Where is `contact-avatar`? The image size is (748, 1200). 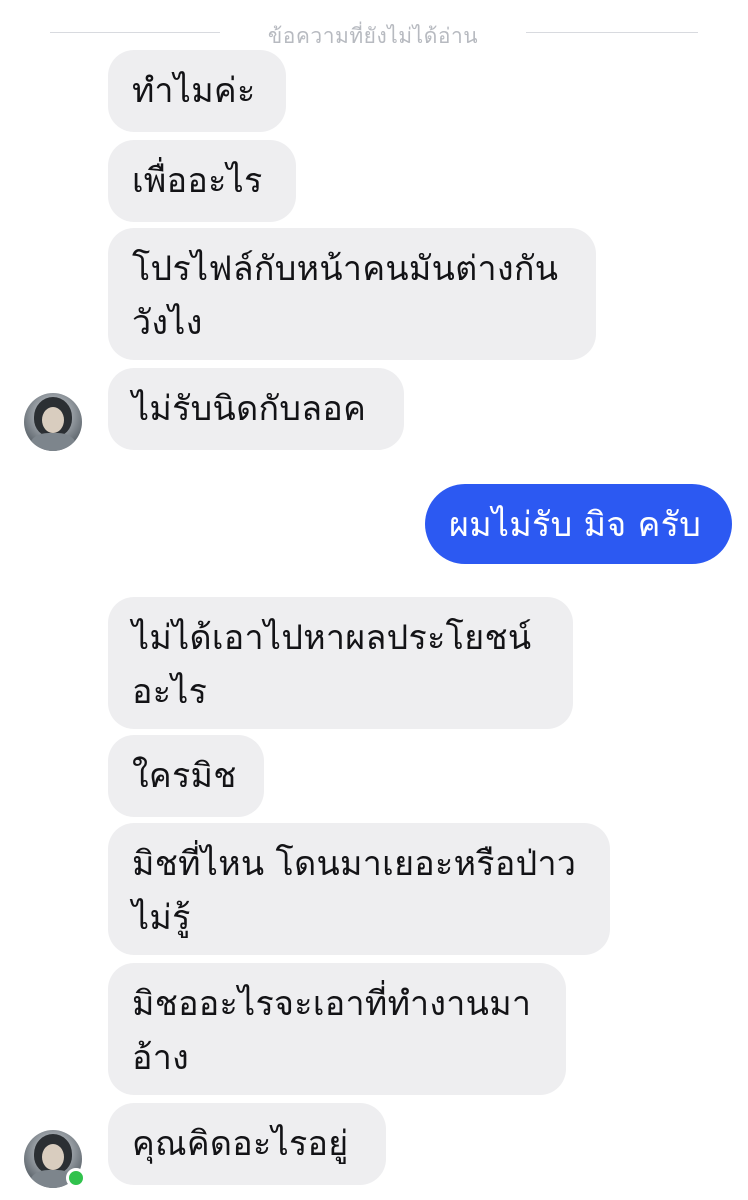
contact-avatar is located at coordinates (53, 422).